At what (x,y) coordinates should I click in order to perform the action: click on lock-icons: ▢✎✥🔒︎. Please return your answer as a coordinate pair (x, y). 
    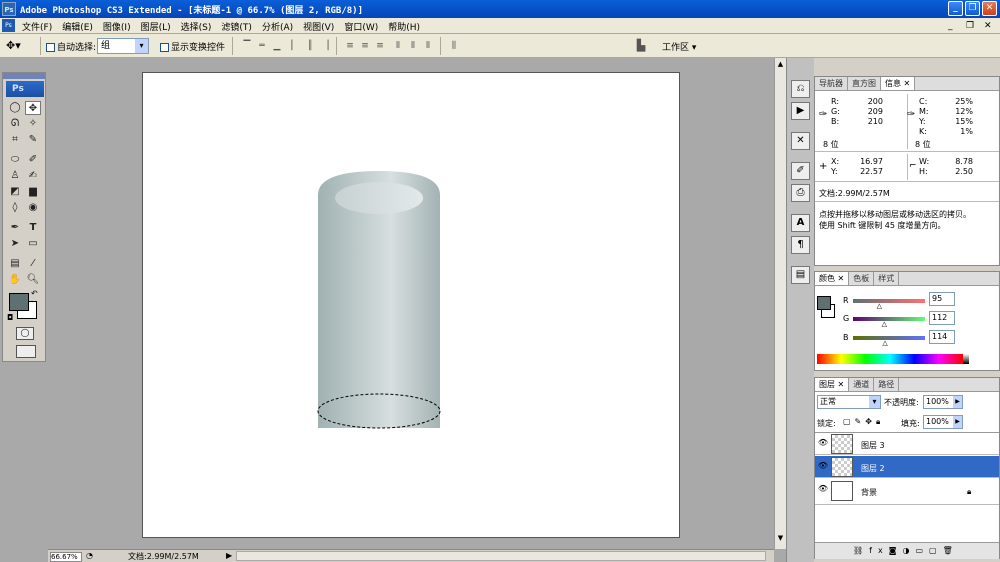
    Looking at the image, I should click on (863, 422).